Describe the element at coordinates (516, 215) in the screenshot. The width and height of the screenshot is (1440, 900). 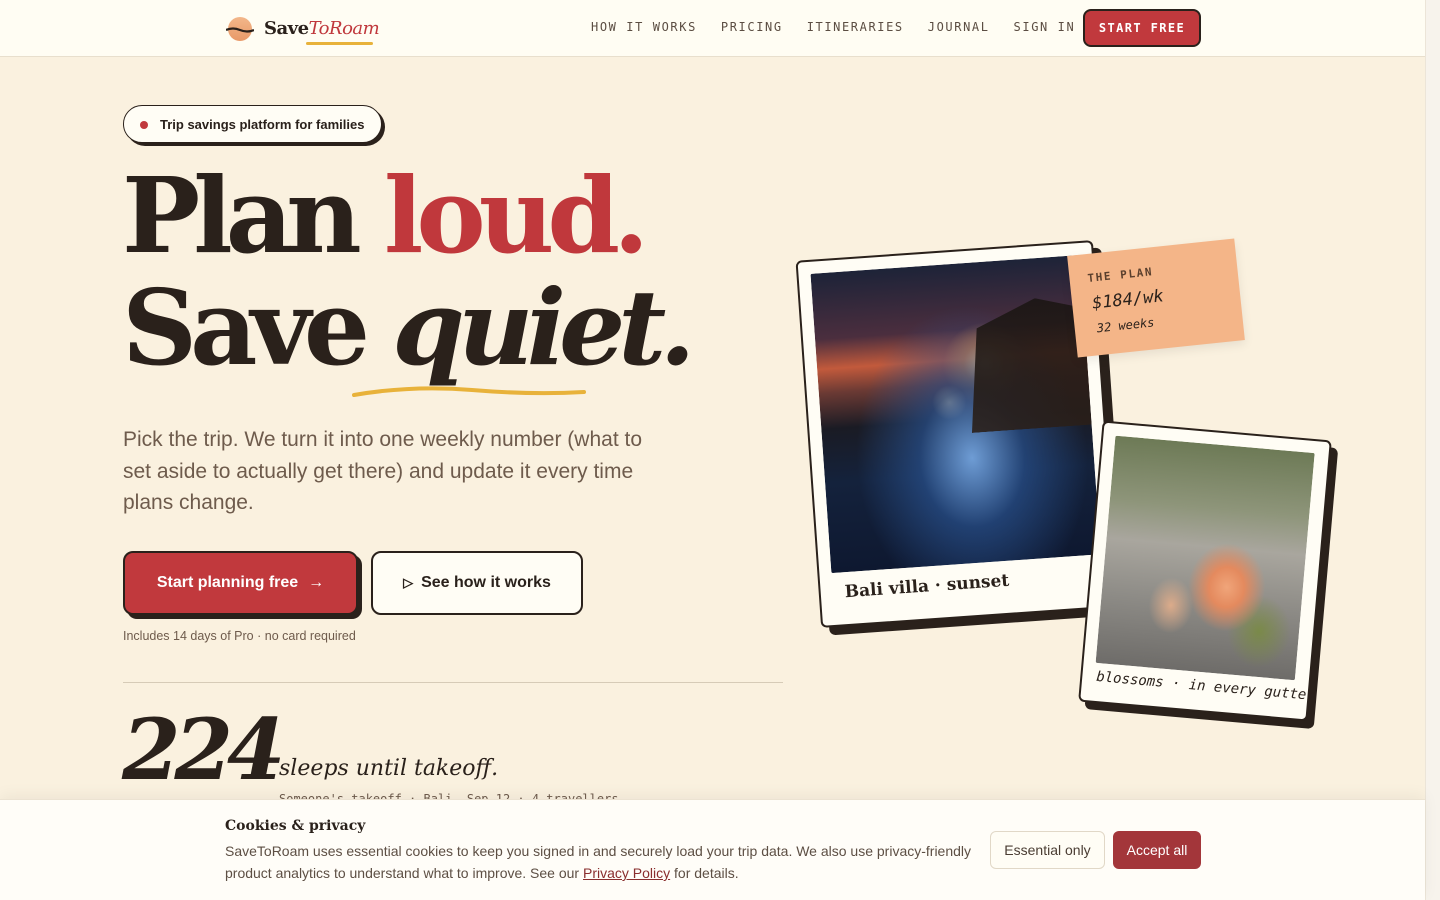
I see `headline-loud: loud.` at that location.